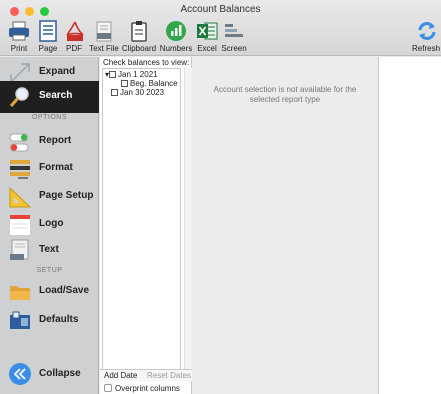  I want to click on numbers-label: Numbers, so click(176, 48).